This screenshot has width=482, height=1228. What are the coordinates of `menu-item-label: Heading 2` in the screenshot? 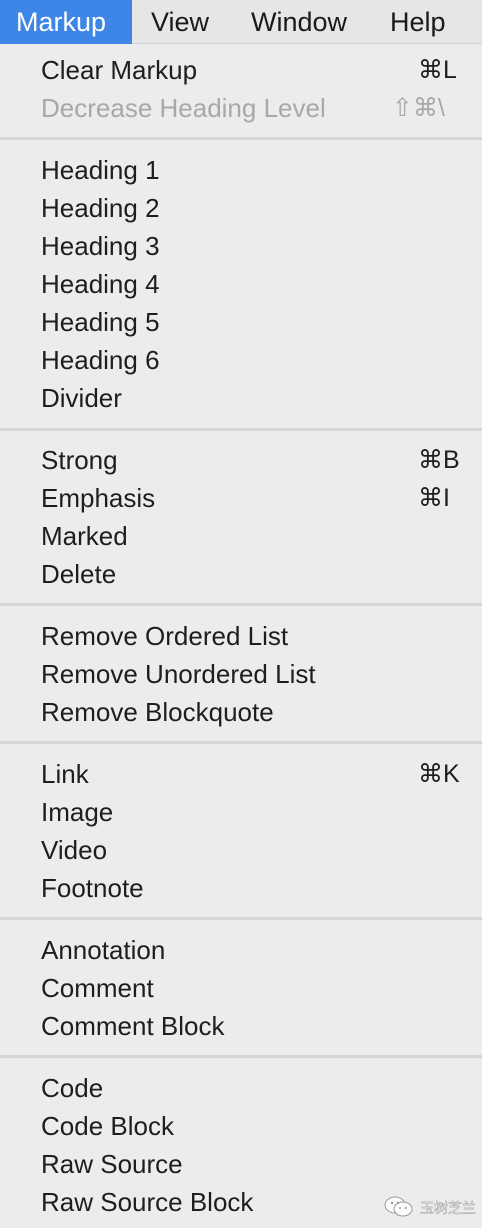 It's located at (100, 208).